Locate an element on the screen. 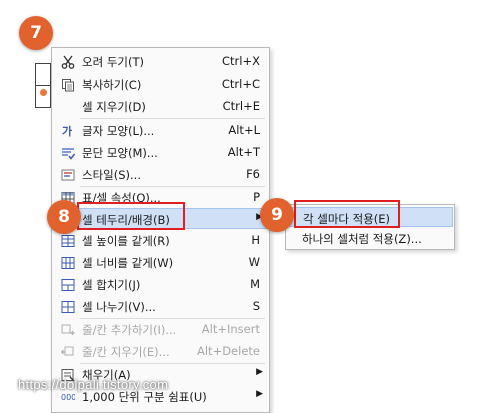 Image resolution: width=484 pixels, height=413 pixels. step-badge-9: 9 is located at coordinates (277, 215).